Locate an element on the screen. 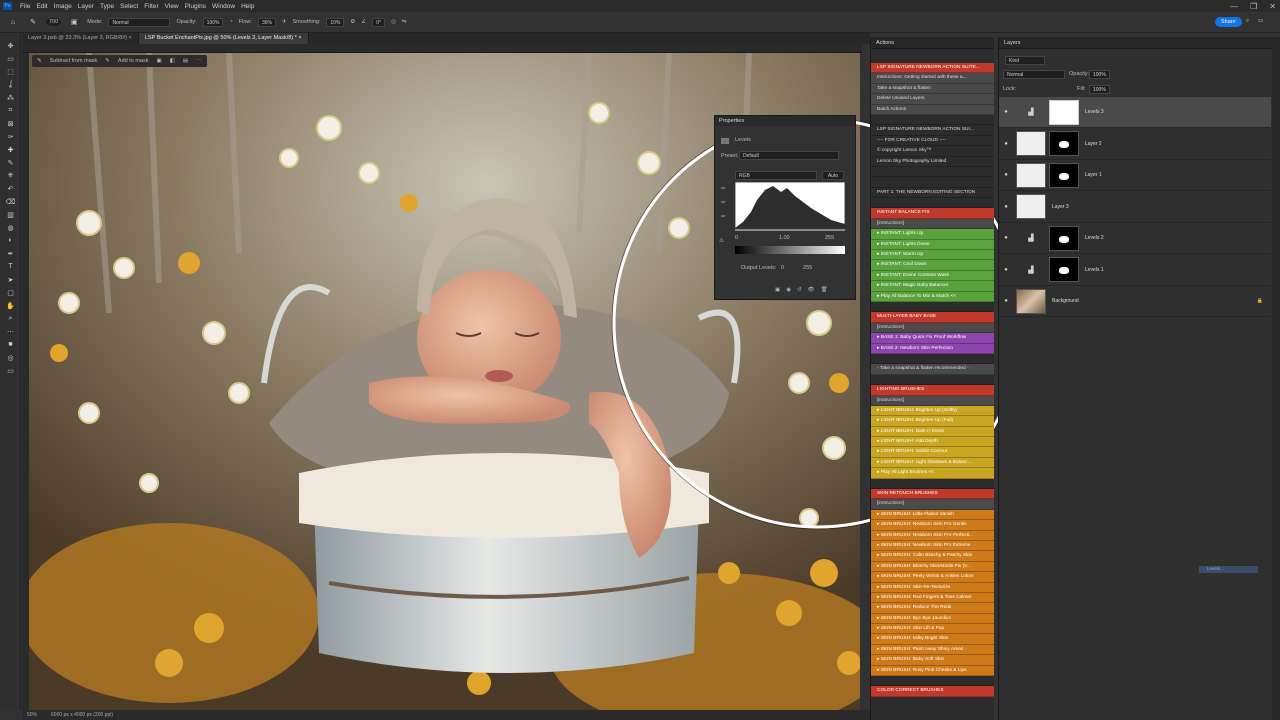 This screenshot has width=1280, height=720. maximize-icon: ❐ is located at coordinates (1253, 6).